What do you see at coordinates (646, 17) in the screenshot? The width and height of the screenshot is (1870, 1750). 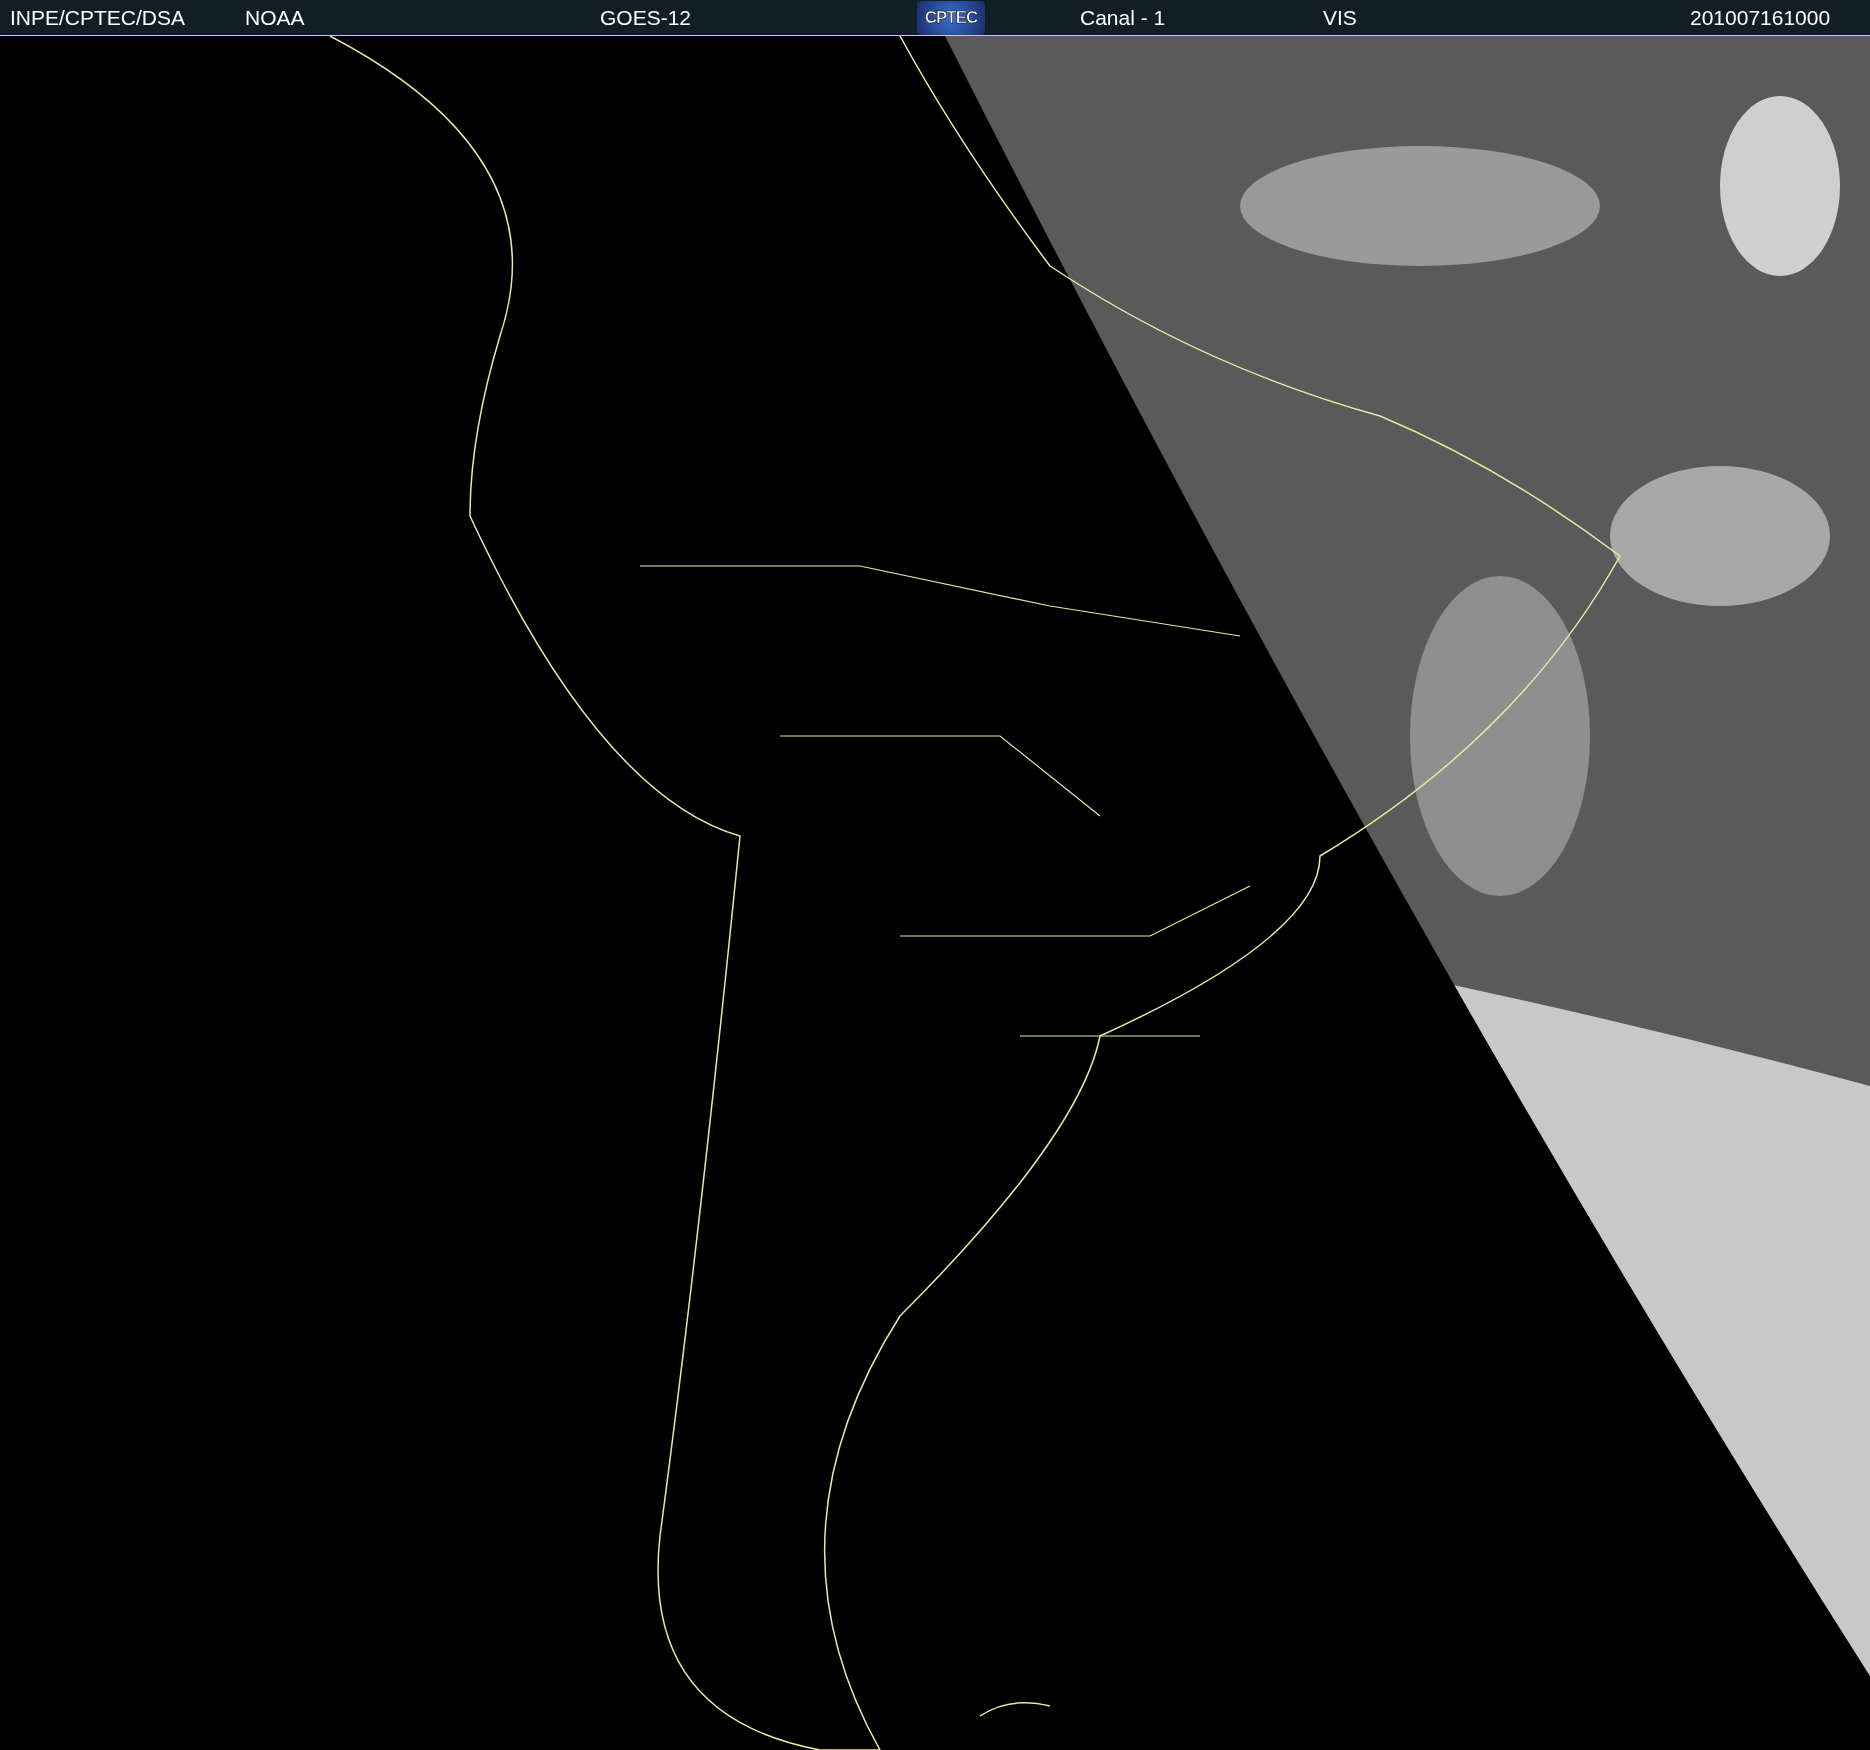 I see `header-label: GOES-12` at bounding box center [646, 17].